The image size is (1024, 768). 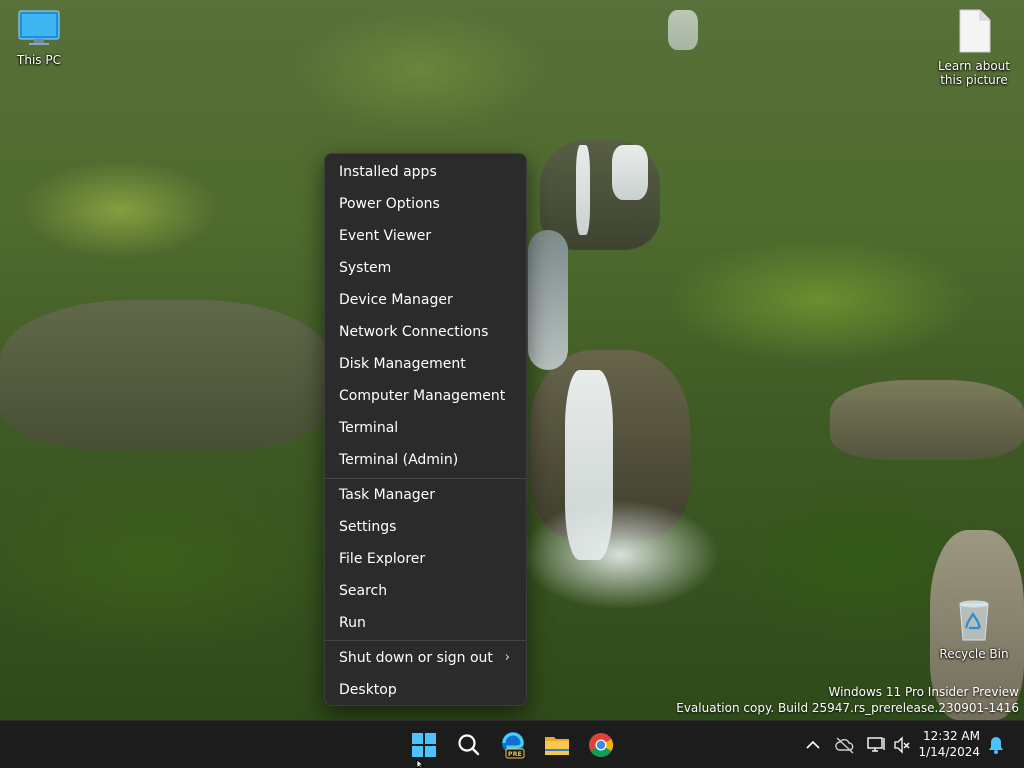 I want to click on chevron-up-icon, so click(x=813, y=744).